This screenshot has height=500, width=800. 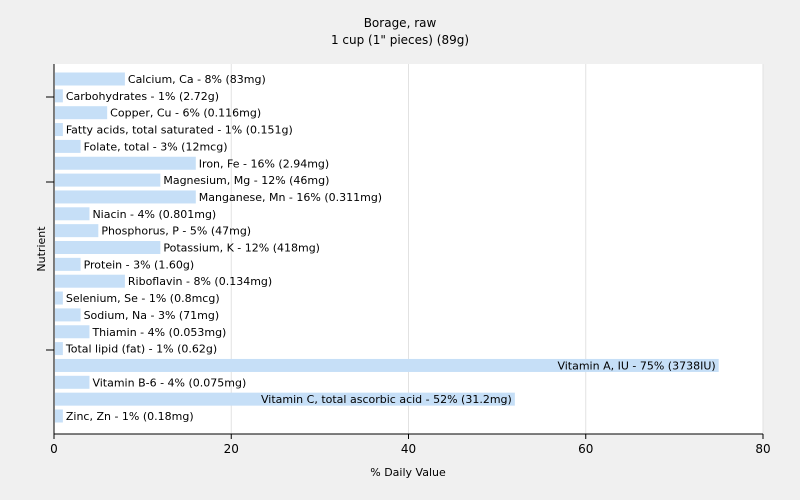 What do you see at coordinates (152, 315) in the screenshot?
I see `bar-label-14: Sodium, Na - 3% (71mg)` at bounding box center [152, 315].